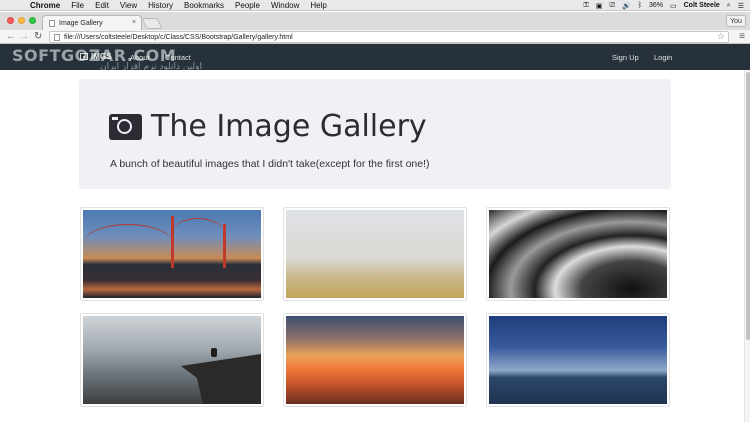 This screenshot has height=422, width=750. I want to click on menu-view: View, so click(128, 5).